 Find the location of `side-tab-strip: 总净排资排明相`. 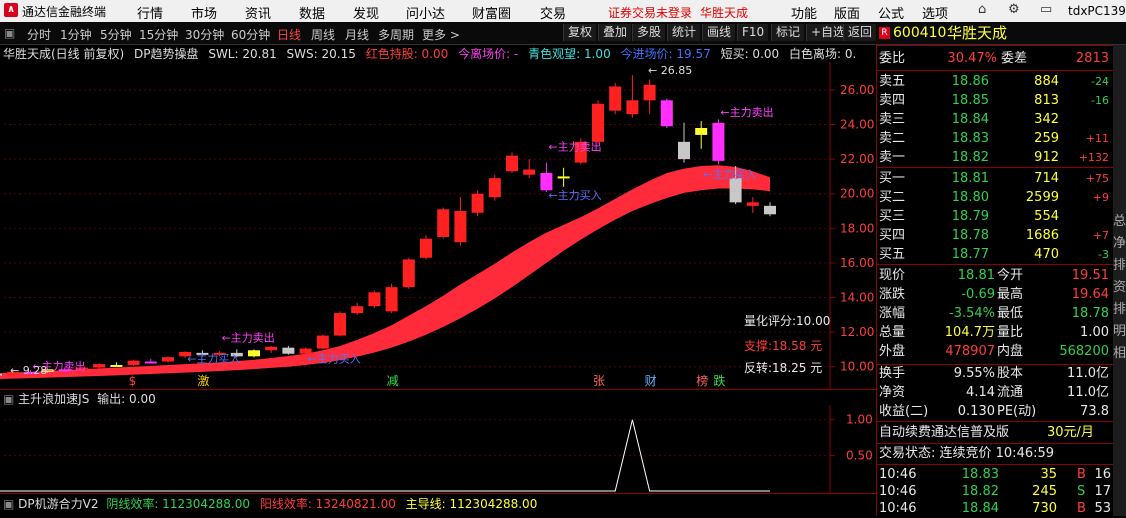

side-tab-strip: 总净排资排明相 is located at coordinates (1119, 280).